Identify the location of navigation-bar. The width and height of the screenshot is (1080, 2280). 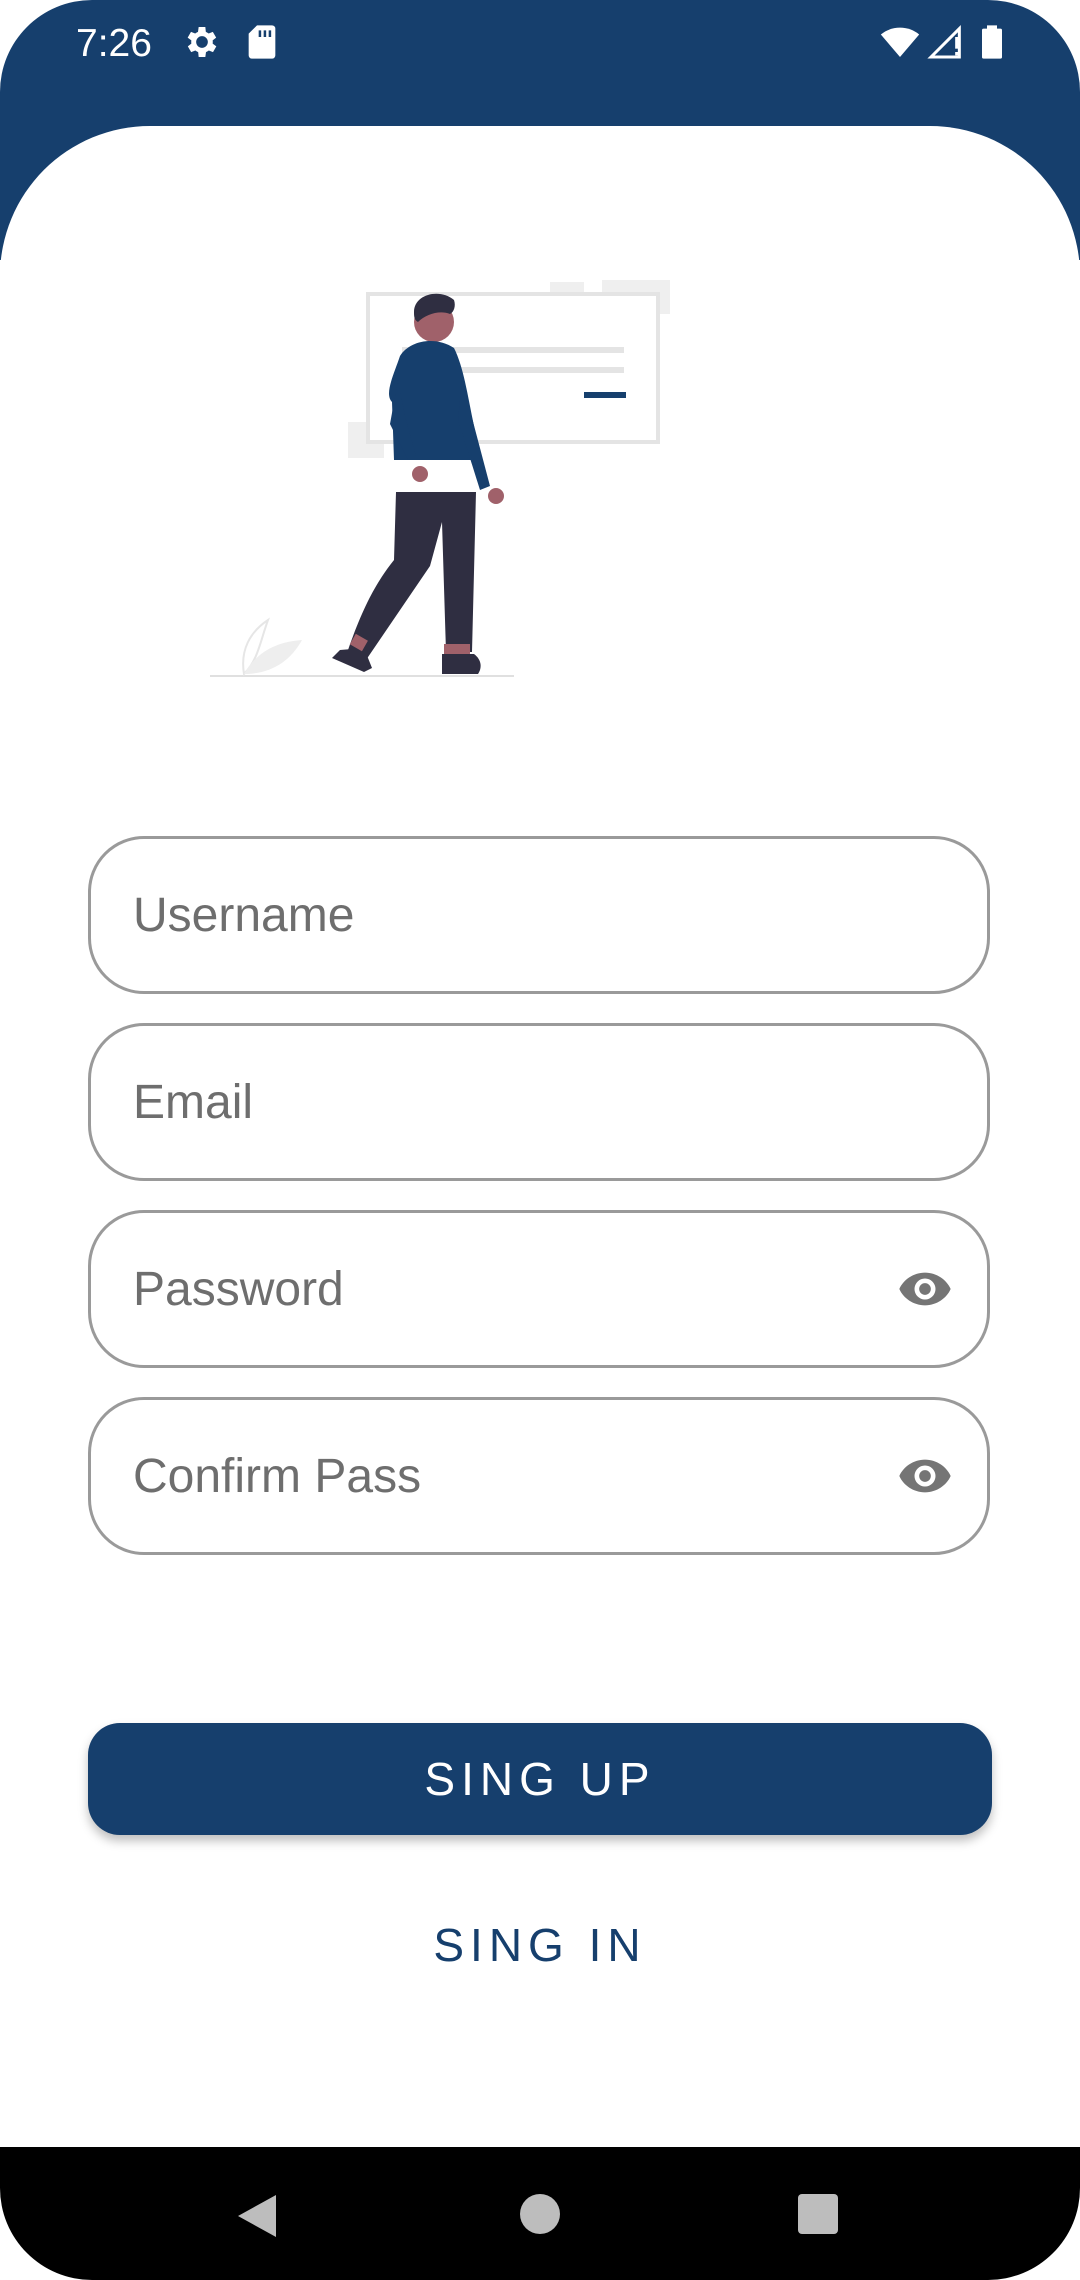
(540, 2213).